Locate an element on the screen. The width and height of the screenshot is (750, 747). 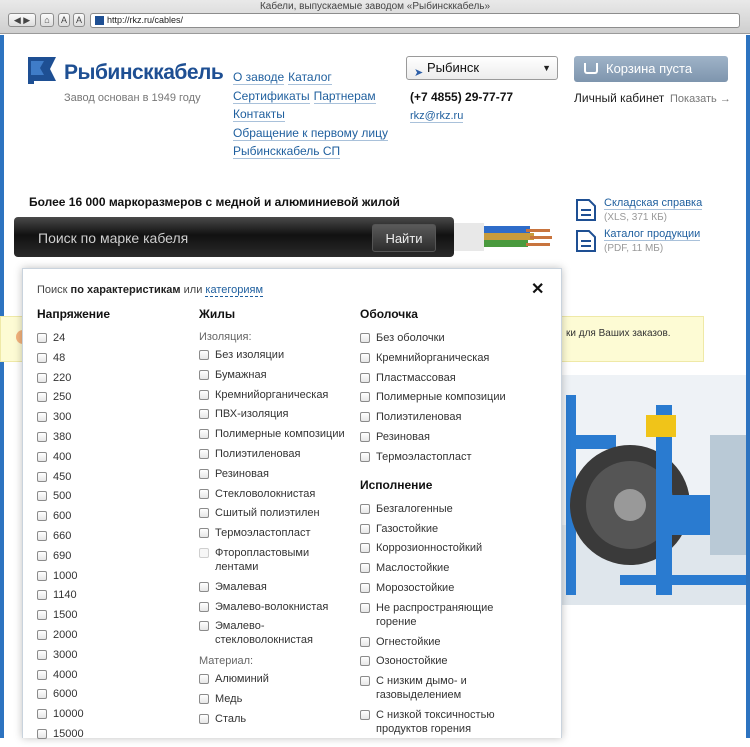
font-smaller-button: A is located at coordinates (64, 20).